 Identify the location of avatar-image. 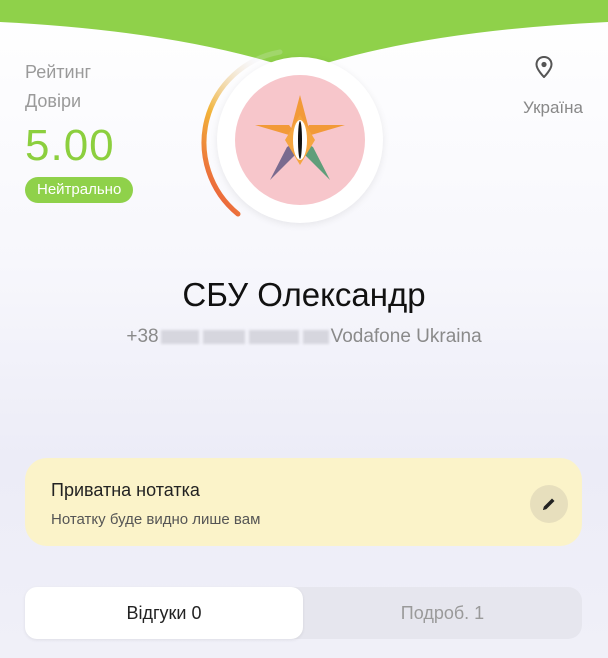
(300, 140).